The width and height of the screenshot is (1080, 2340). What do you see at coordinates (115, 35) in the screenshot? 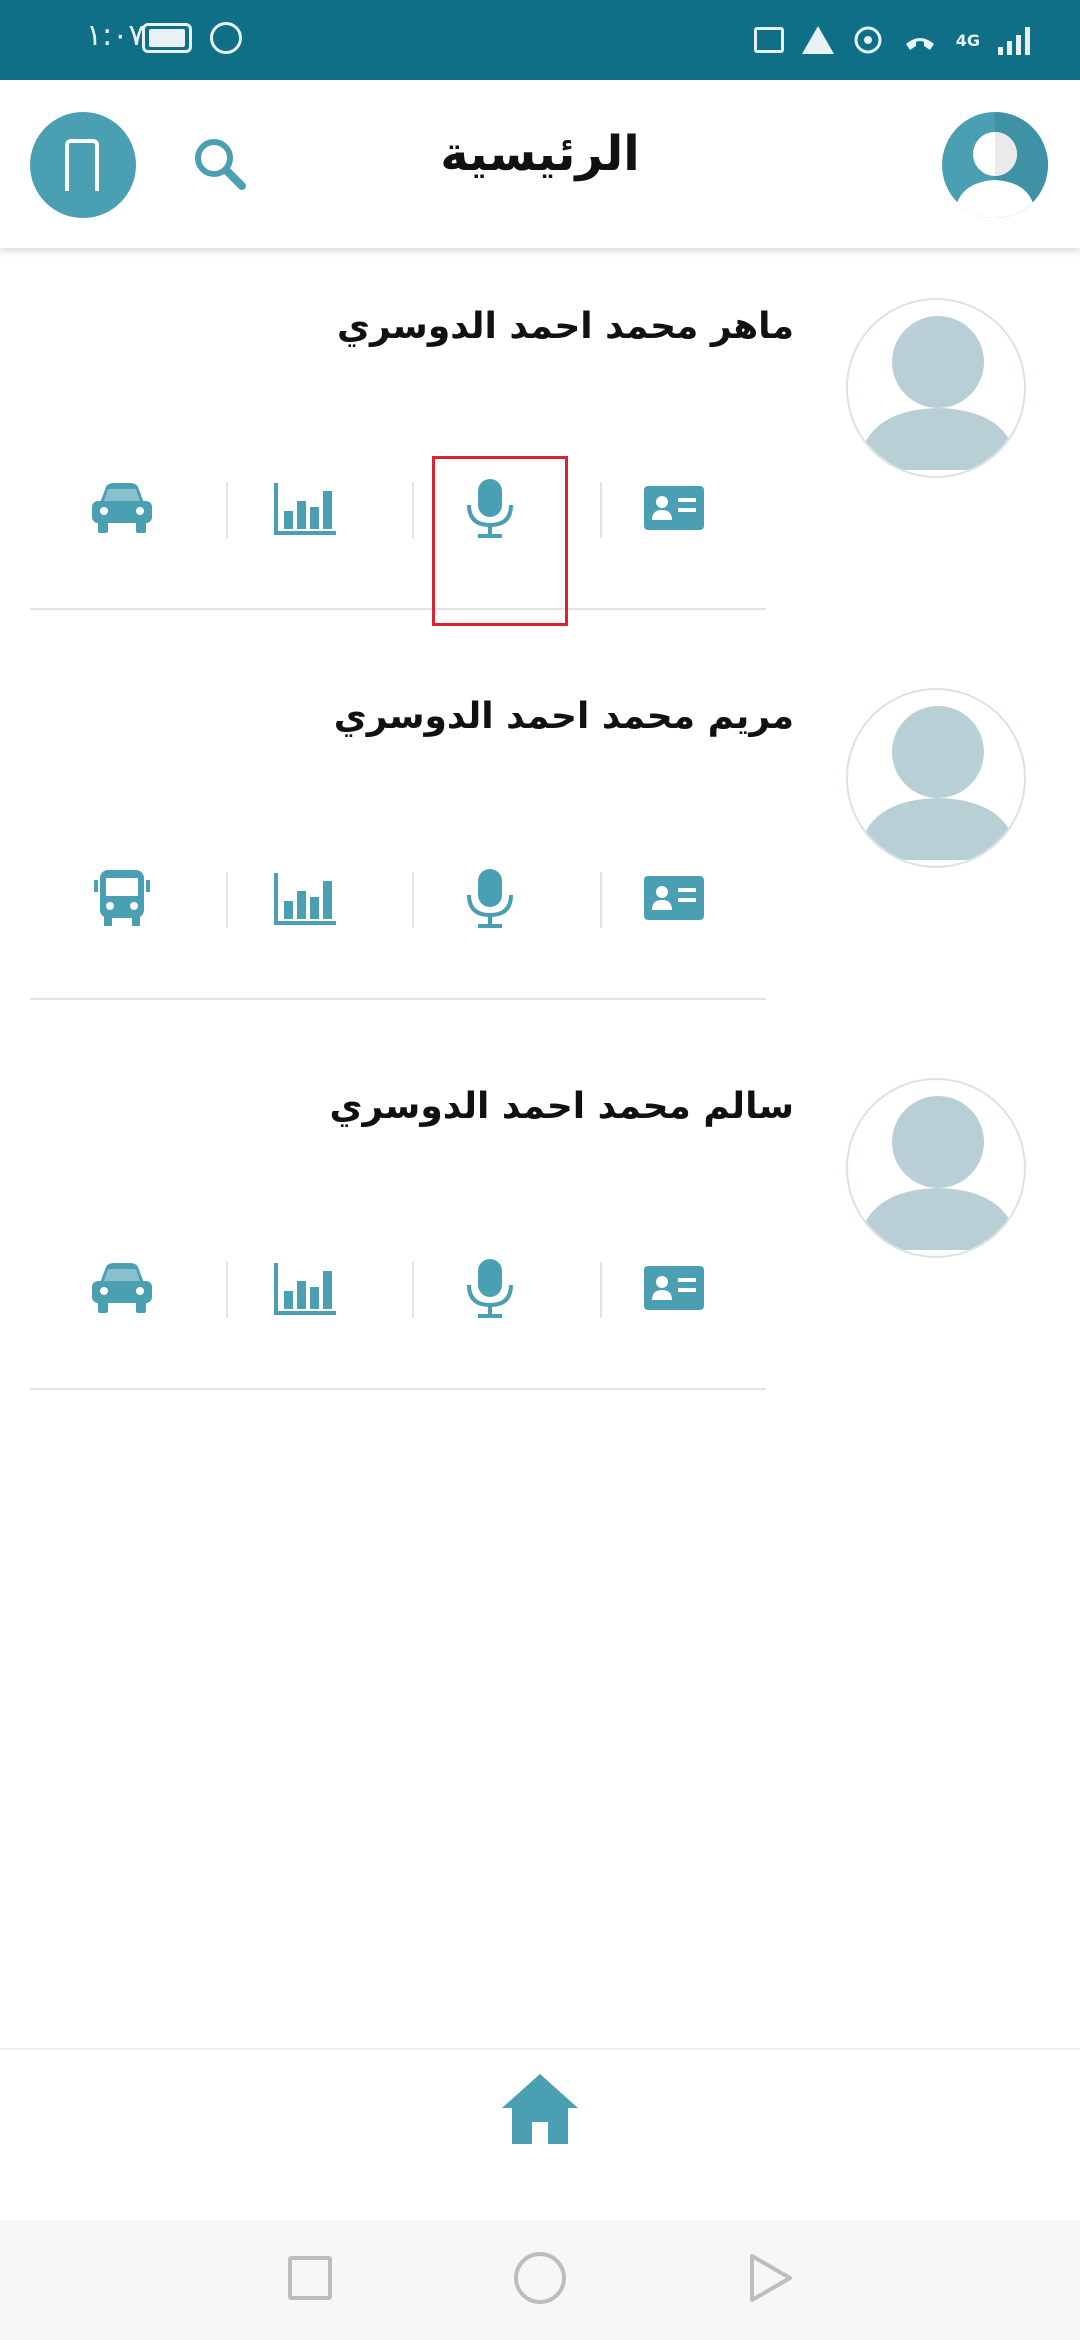
I see `status-time: ١:٠٧` at bounding box center [115, 35].